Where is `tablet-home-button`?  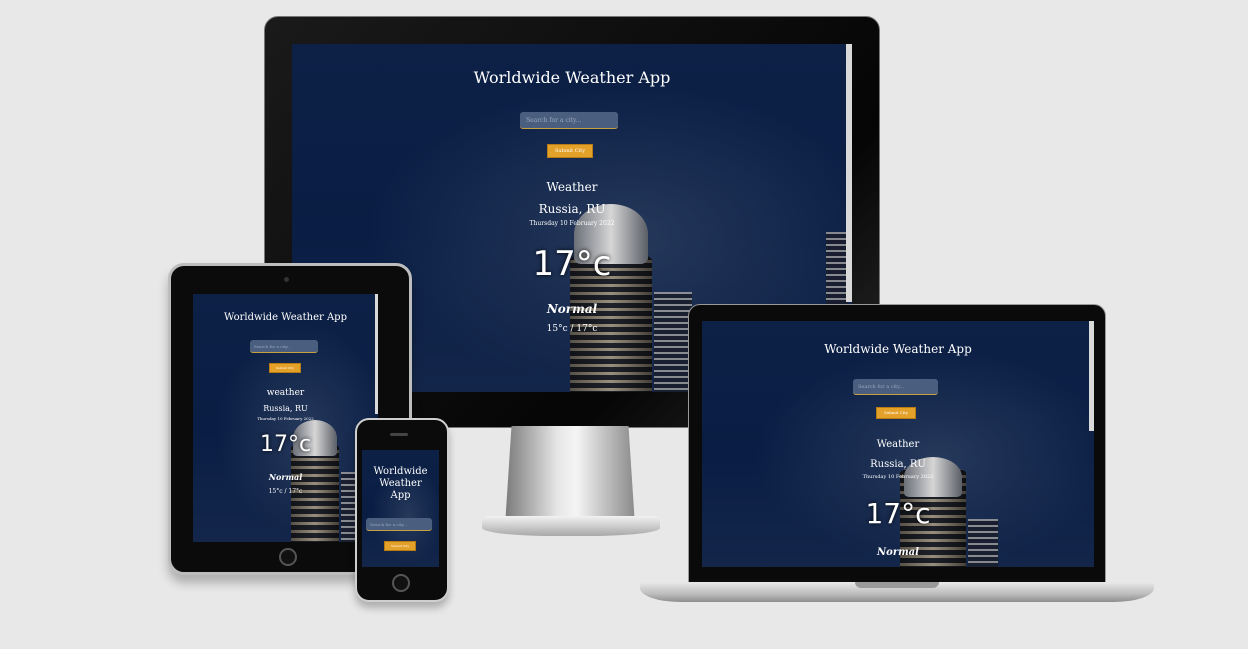
tablet-home-button is located at coordinates (288, 557).